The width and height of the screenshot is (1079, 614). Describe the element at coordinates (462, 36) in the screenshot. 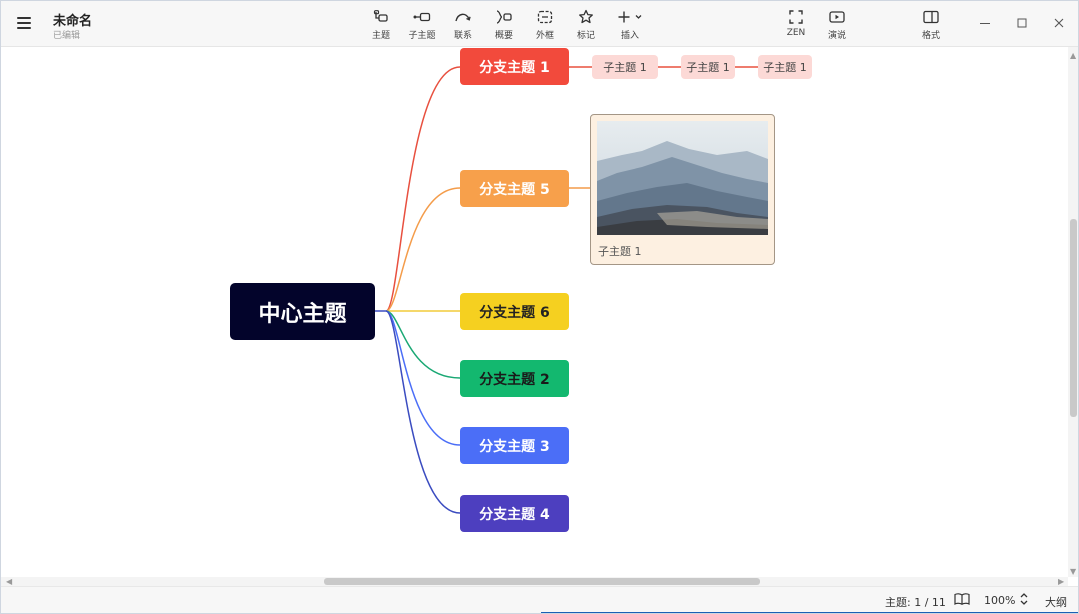

I see `toolbar-relationship-label: 联系` at that location.